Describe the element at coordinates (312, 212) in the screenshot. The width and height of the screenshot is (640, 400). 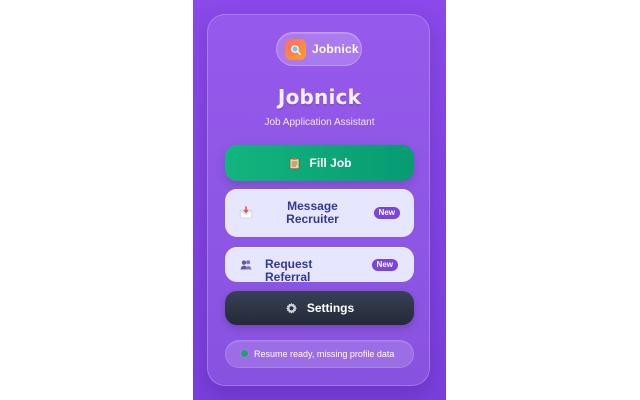
I see `message-recruiter-label: Message Recruiter` at that location.